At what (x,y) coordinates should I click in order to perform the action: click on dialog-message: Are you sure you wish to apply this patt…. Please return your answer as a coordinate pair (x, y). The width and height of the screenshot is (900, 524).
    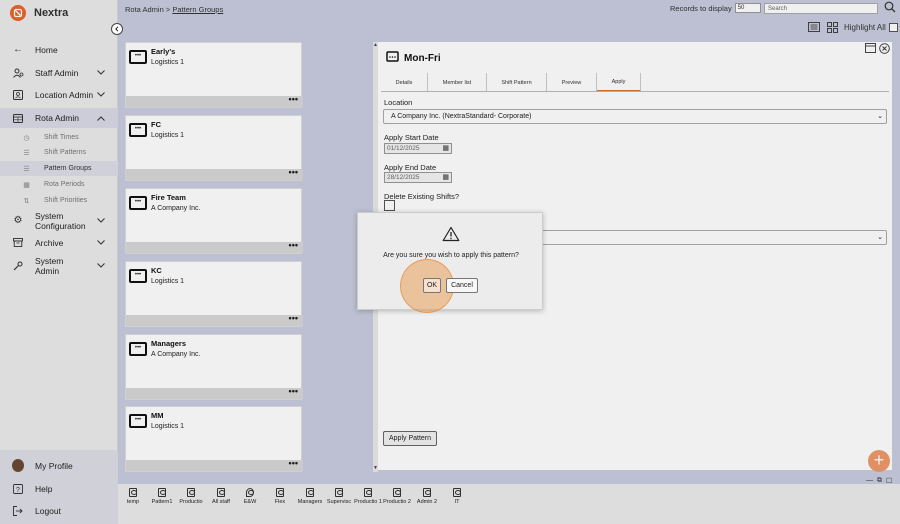
    Looking at the image, I should click on (451, 255).